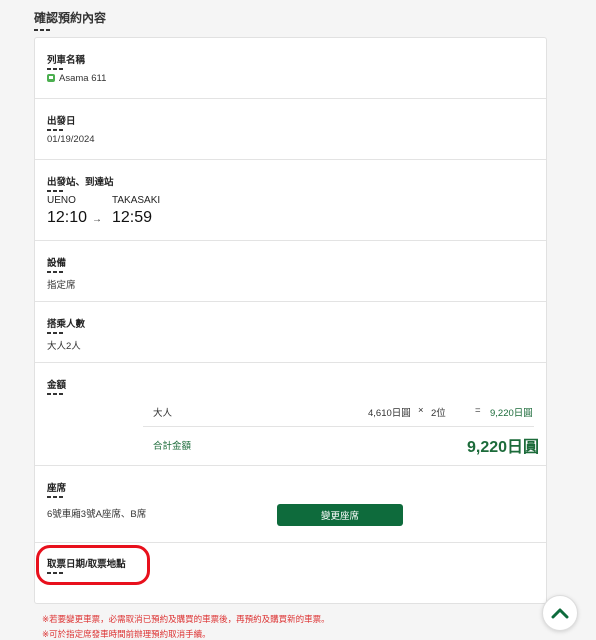 Image resolution: width=596 pixels, height=640 pixels. What do you see at coordinates (389, 413) in the screenshot?
I see `unit-price: 4,610日圓` at bounding box center [389, 413].